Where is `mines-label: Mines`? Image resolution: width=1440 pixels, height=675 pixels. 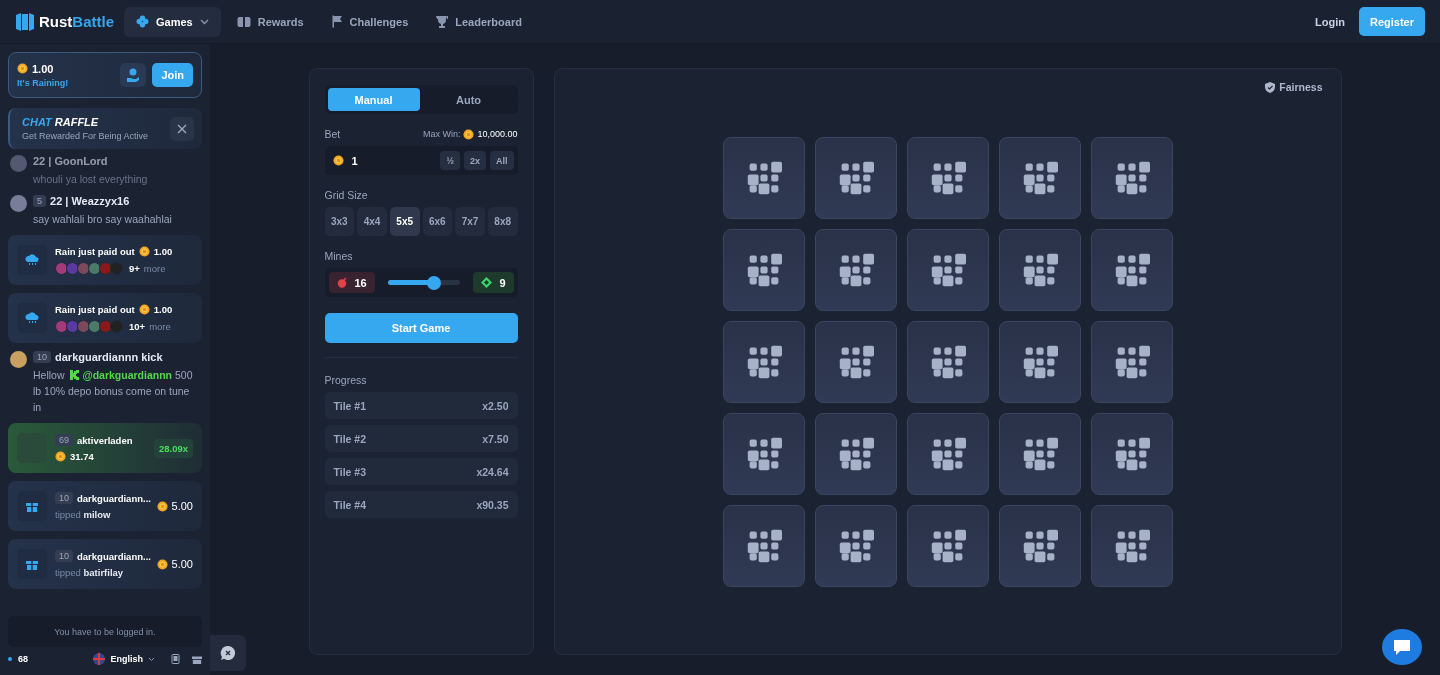
mines-label: Mines is located at coordinates (338, 256).